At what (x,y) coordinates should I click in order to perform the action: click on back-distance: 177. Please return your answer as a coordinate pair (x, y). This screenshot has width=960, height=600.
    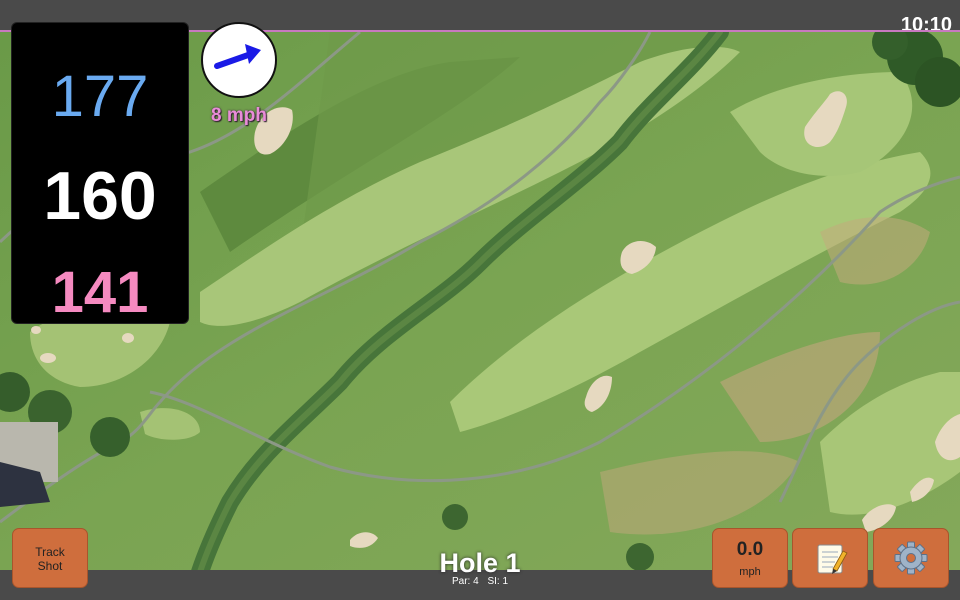
    Looking at the image, I should click on (100, 96).